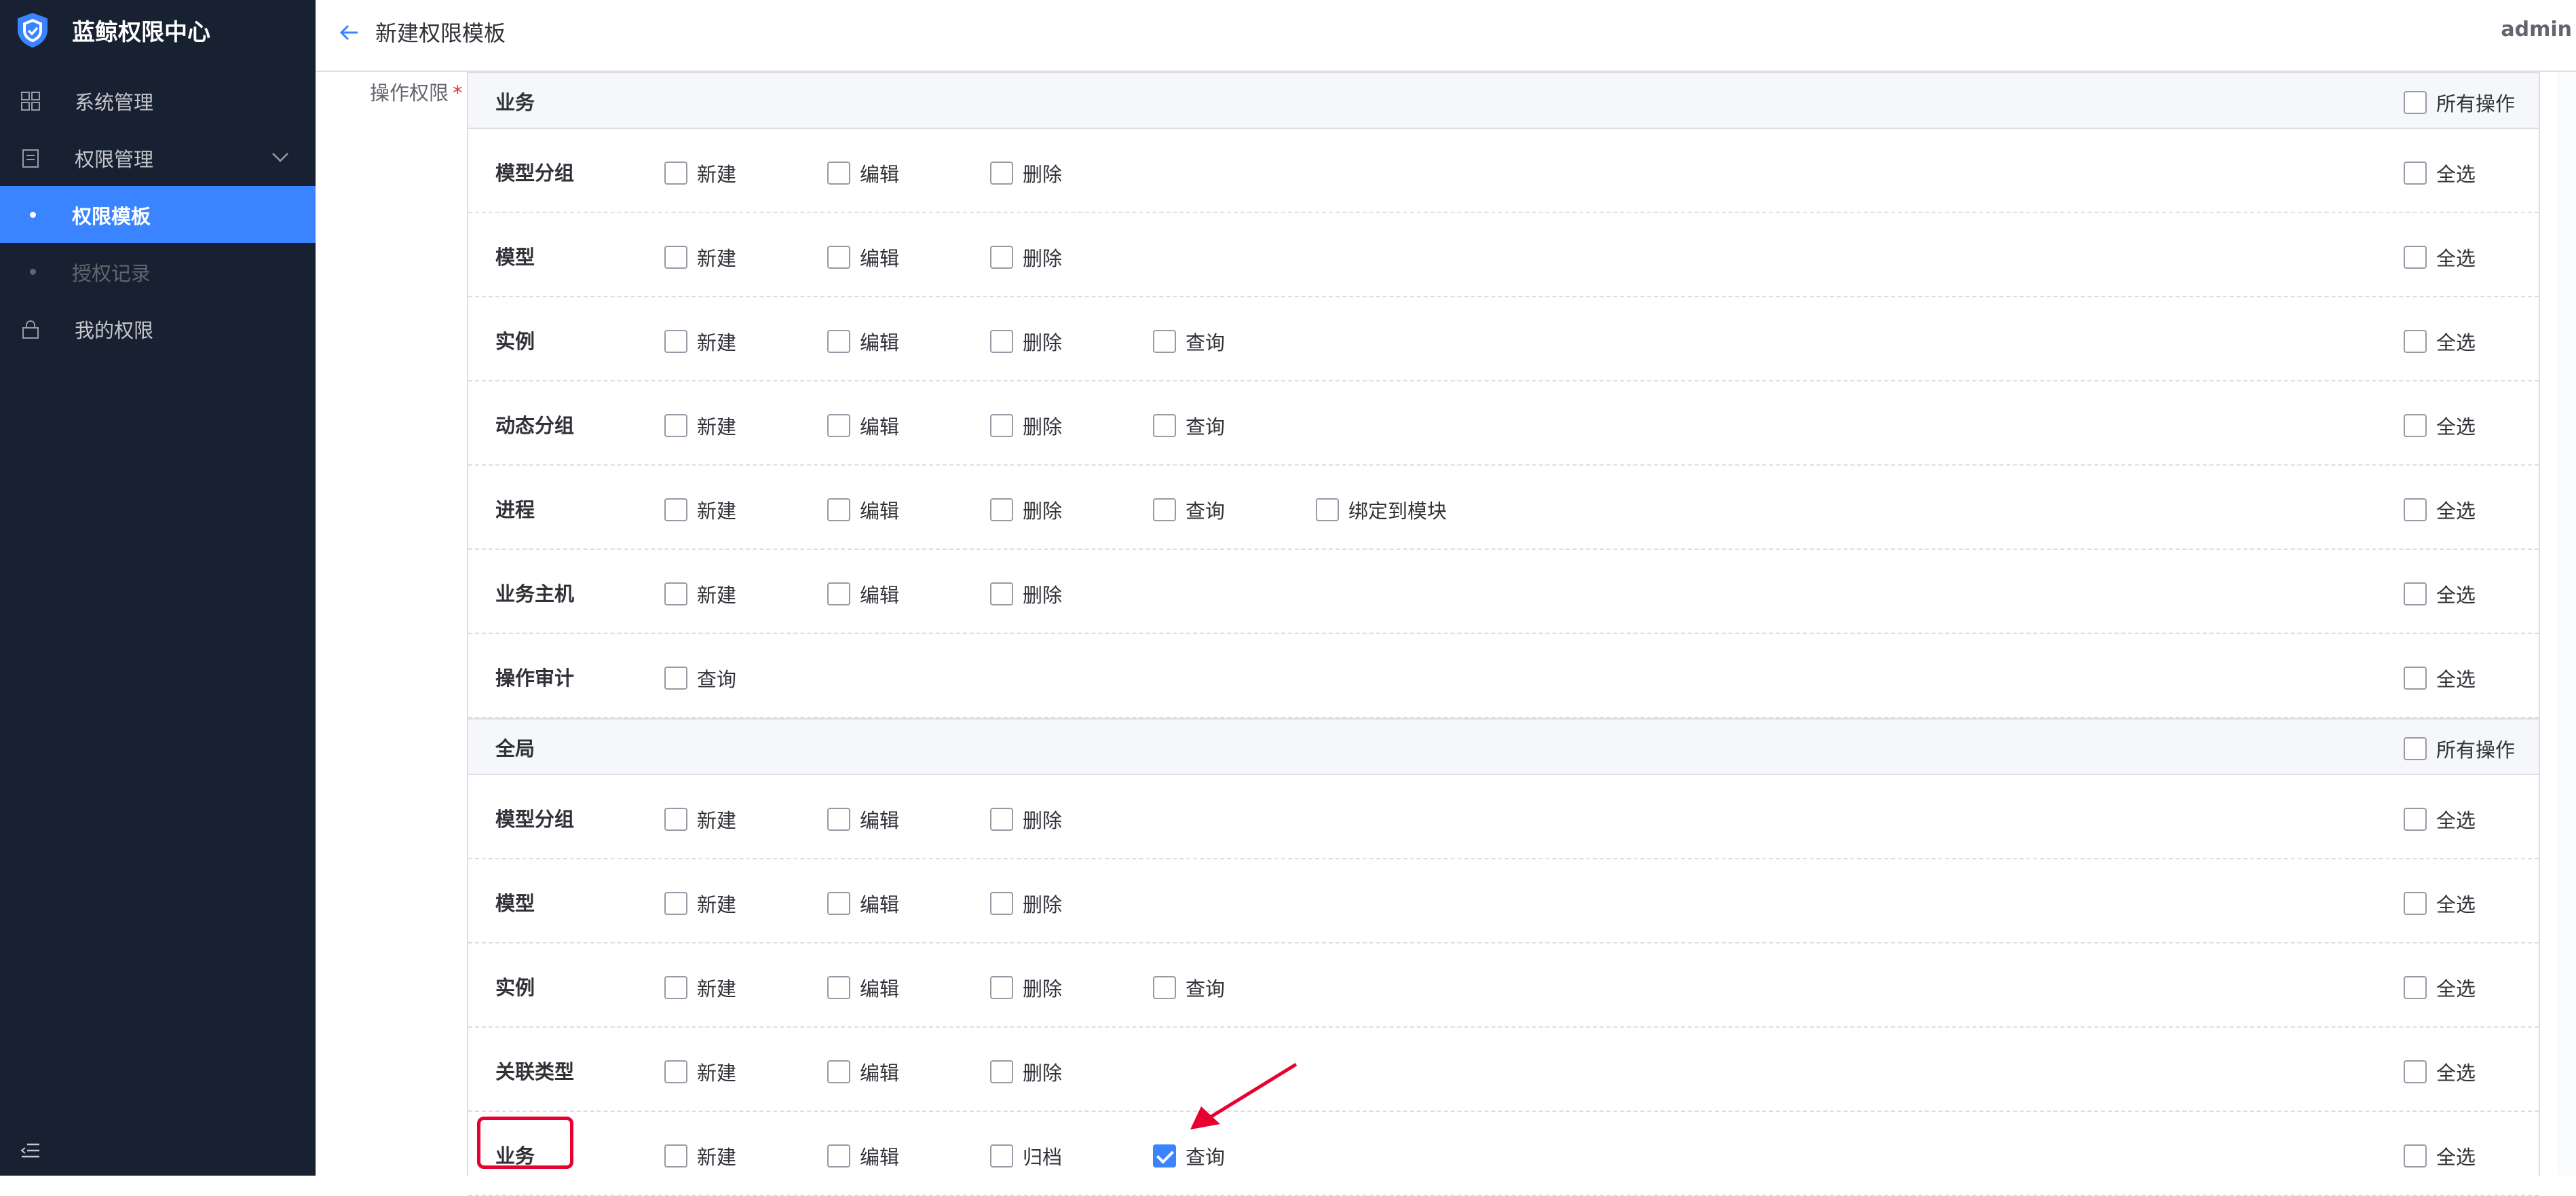 Image resolution: width=2576 pixels, height=1196 pixels. I want to click on action-checkbox: 绑定到模块, so click(1381, 510).